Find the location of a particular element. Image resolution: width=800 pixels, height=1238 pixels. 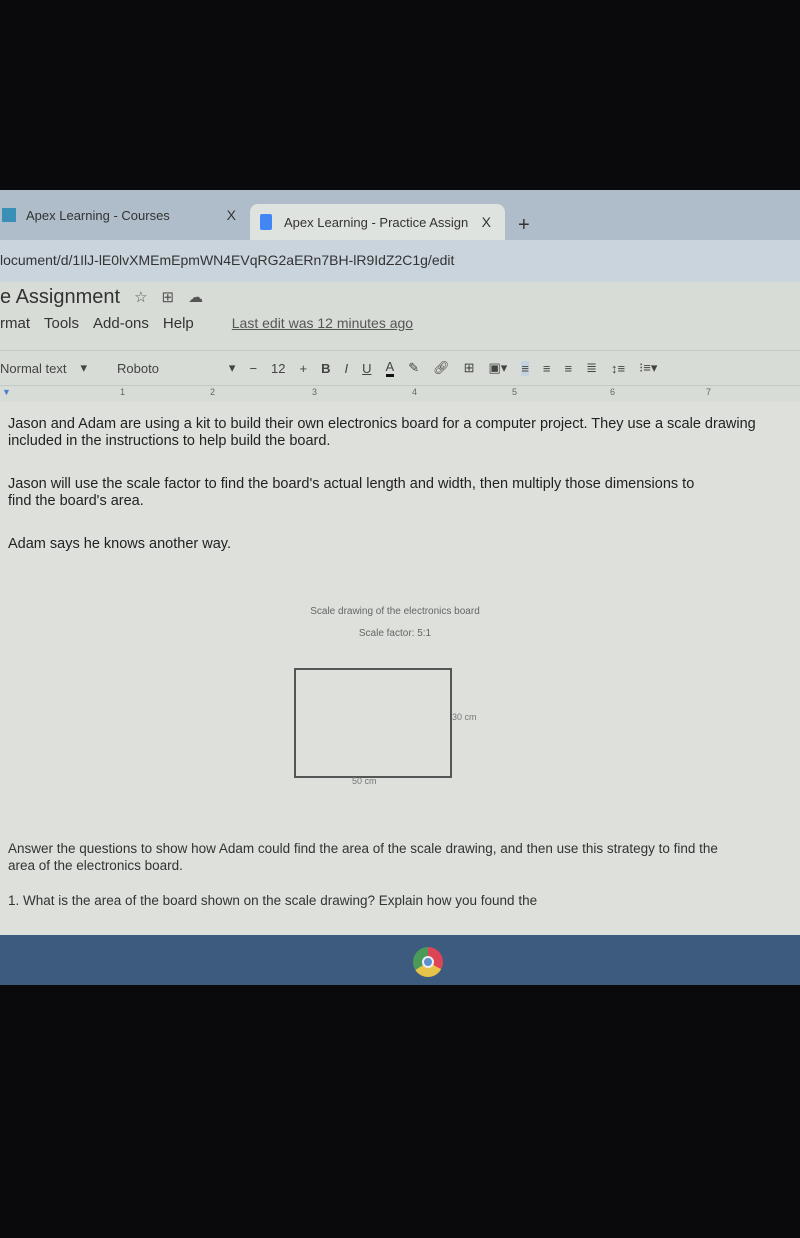

ruler-label: 6 is located at coordinates (613, 392).